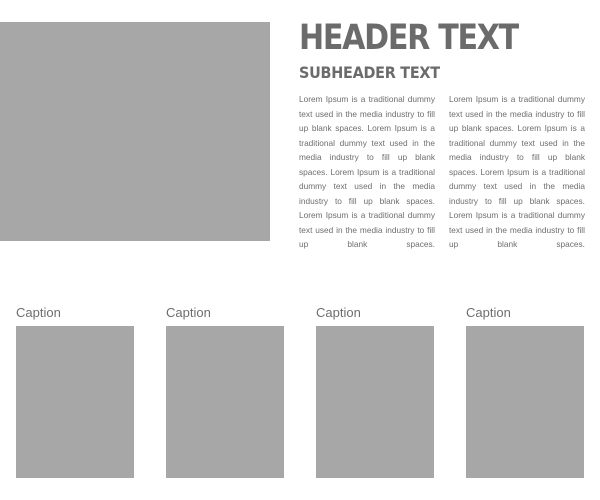 The image size is (600, 500). What do you see at coordinates (409, 38) in the screenshot?
I see `header-title: HEADER TEXT` at bounding box center [409, 38].